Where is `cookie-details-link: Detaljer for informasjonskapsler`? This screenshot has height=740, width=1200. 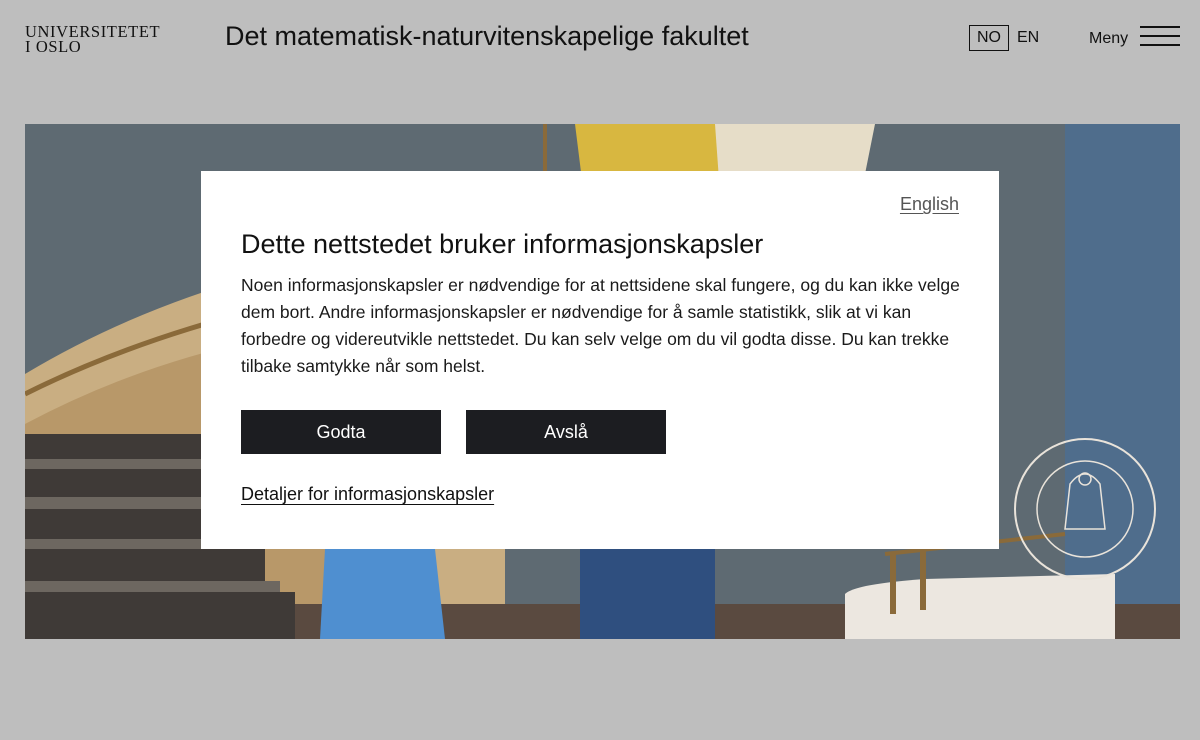
cookie-details-link: Detaljer for informasjonskapsler is located at coordinates (367, 494).